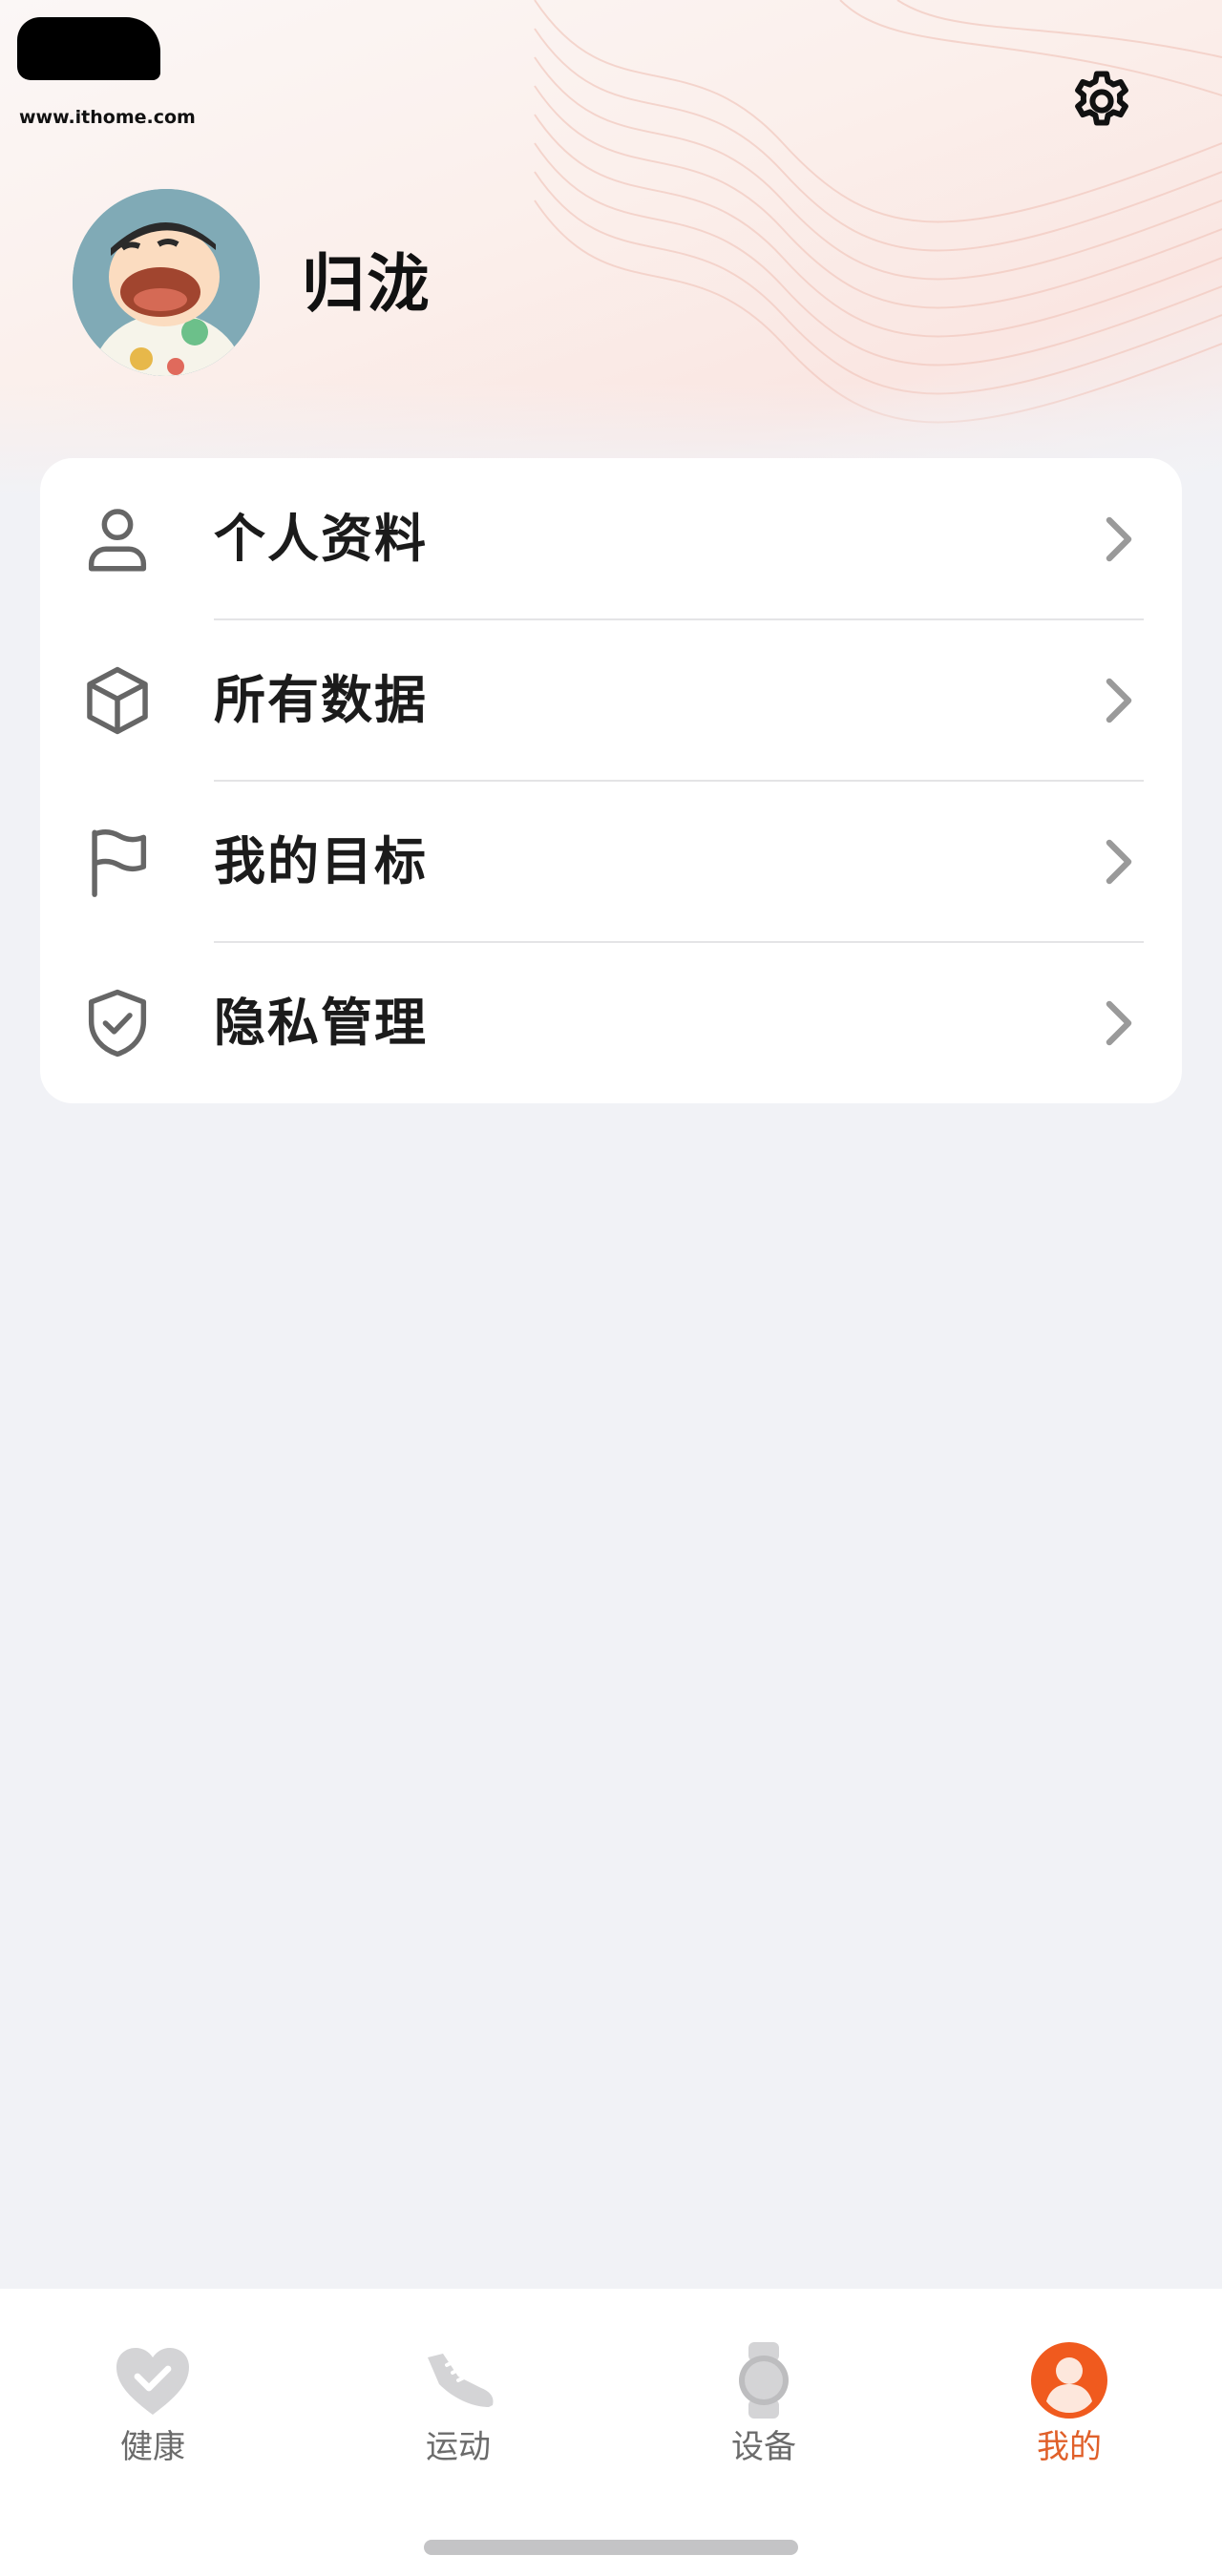 The height and width of the screenshot is (2576, 1222). Describe the element at coordinates (764, 2380) in the screenshot. I see `watch-icon` at that location.